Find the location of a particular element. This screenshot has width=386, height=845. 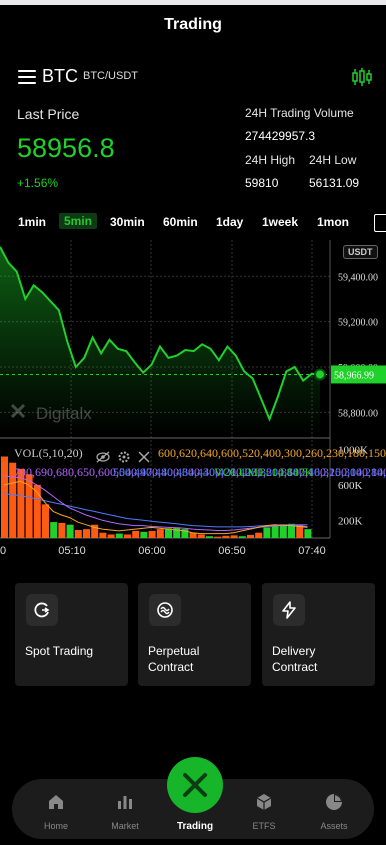

menu-icon is located at coordinates (27, 77).